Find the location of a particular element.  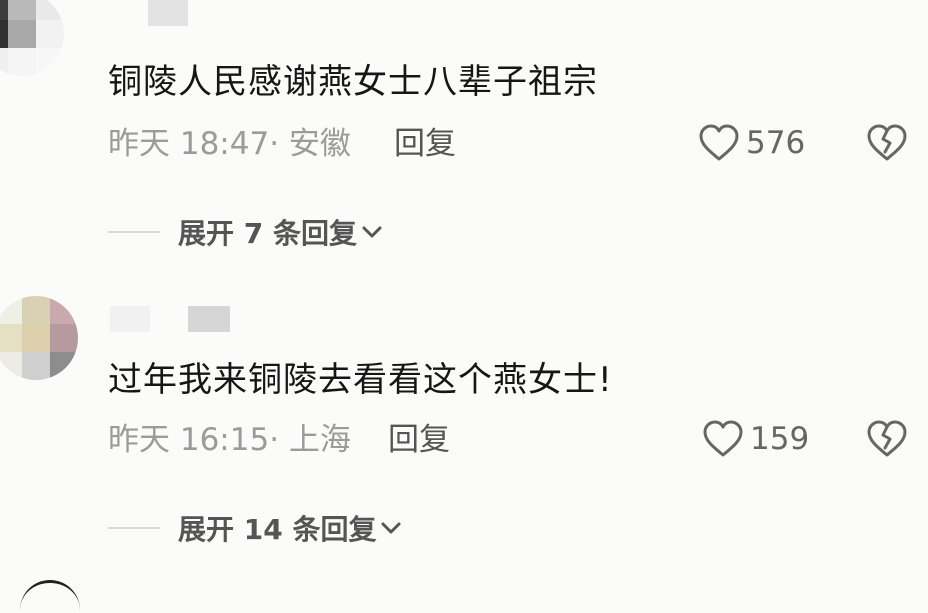

expand-replies-button: 展开 14 条回复 is located at coordinates (255, 528).